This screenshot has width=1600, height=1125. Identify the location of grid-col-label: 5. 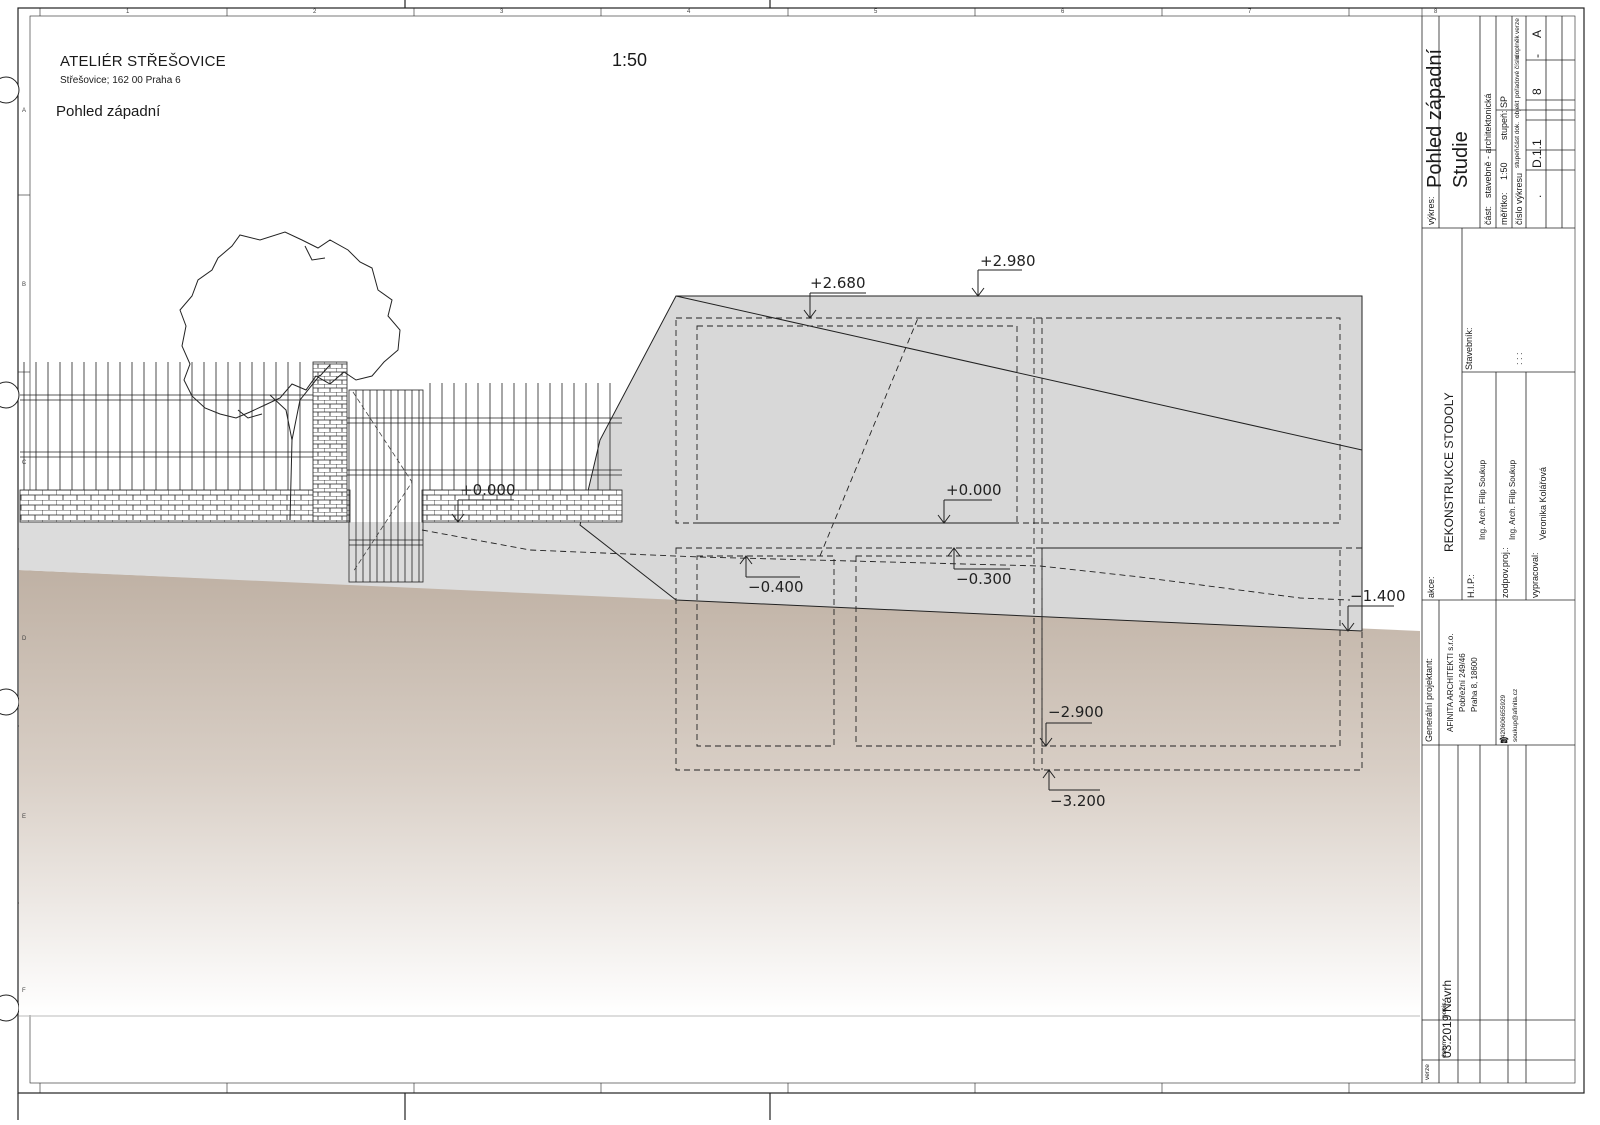
(876, 12).